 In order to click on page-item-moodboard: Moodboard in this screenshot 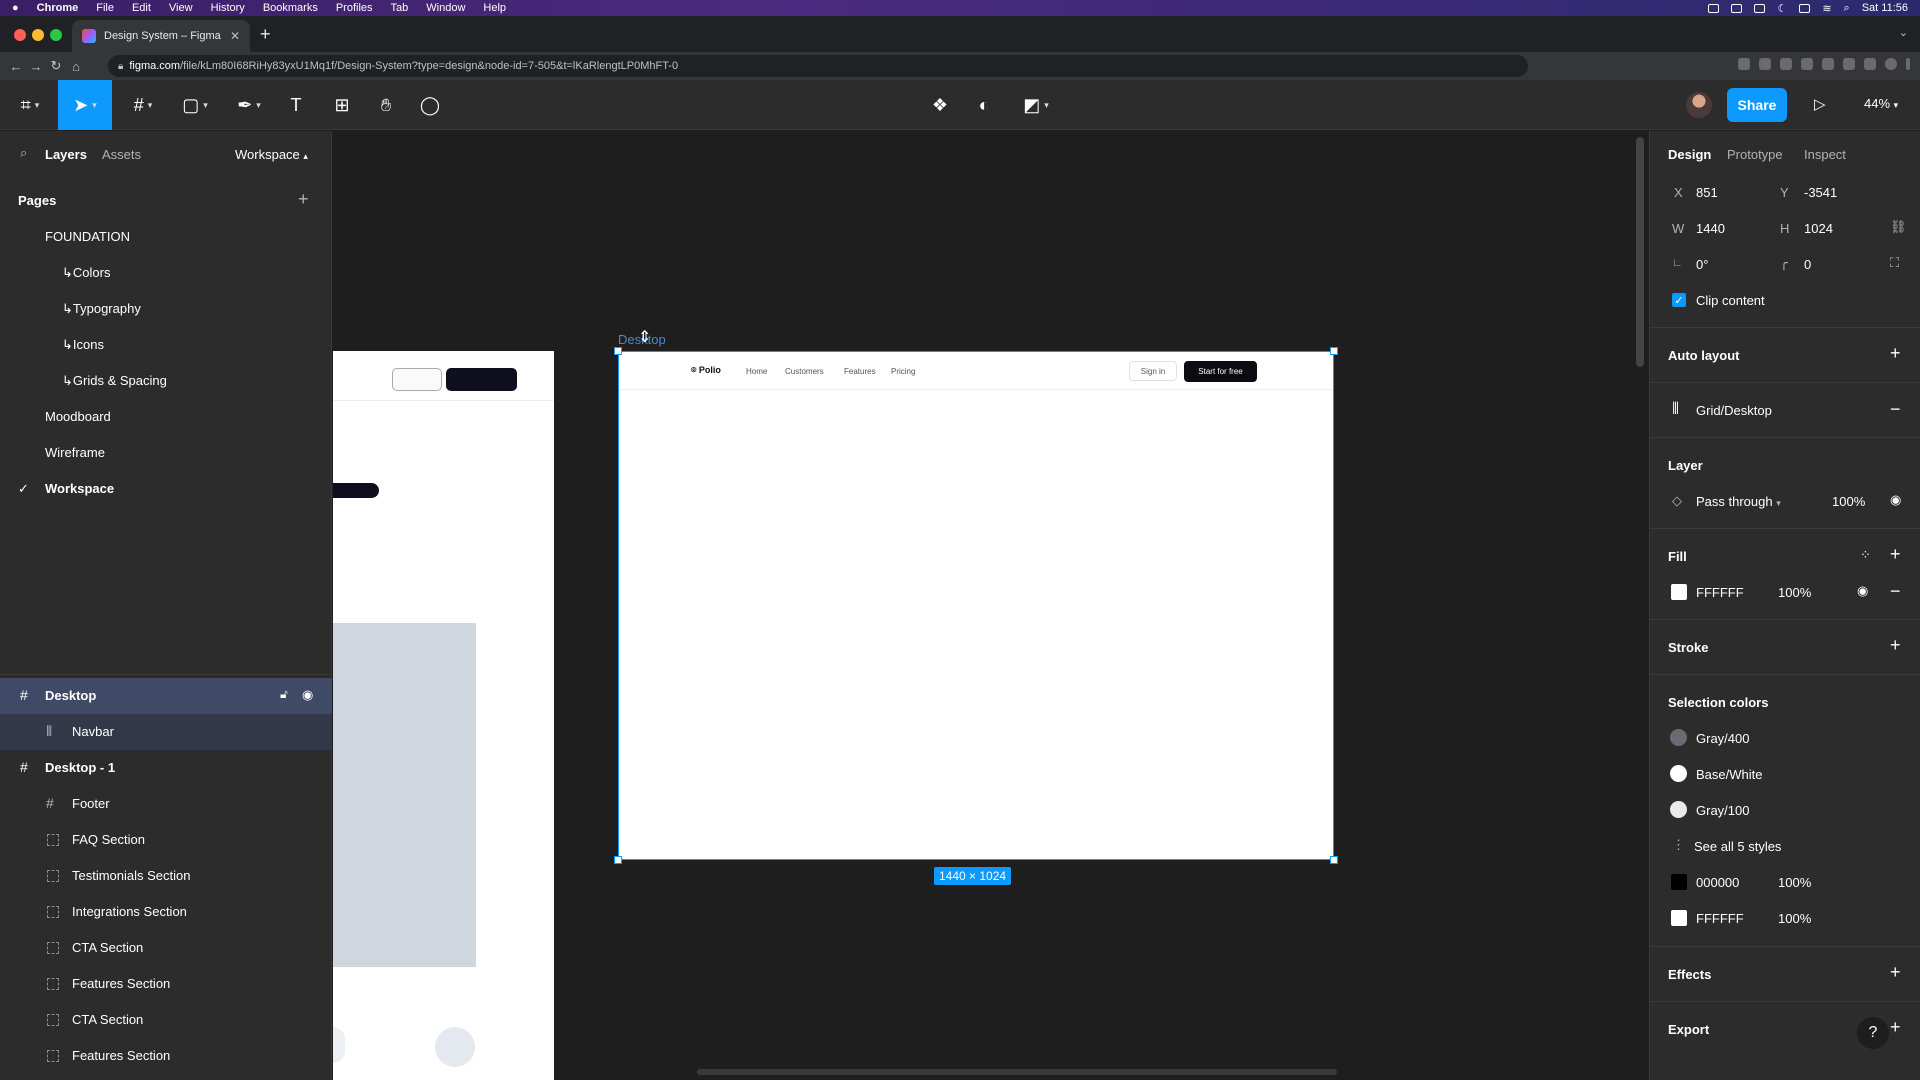, I will do `click(78, 416)`.